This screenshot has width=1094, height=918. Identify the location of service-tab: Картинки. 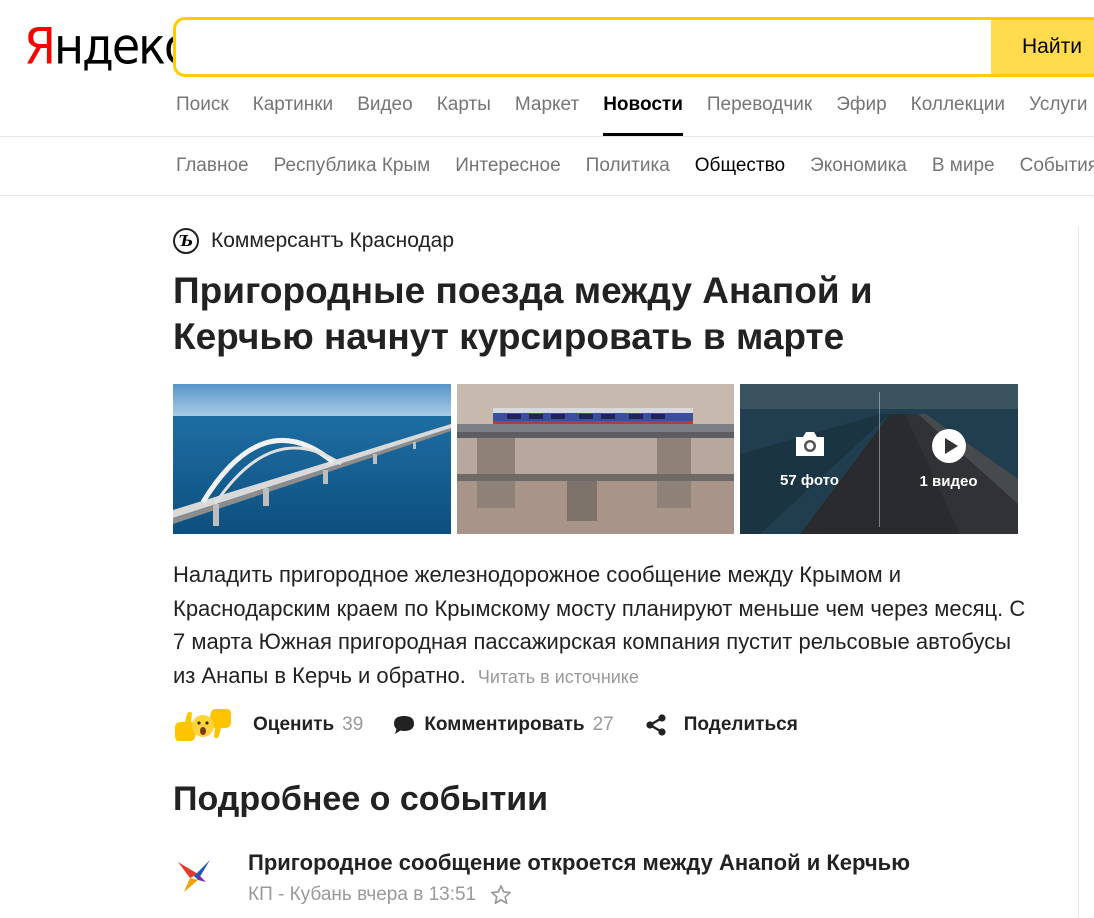
(293, 114).